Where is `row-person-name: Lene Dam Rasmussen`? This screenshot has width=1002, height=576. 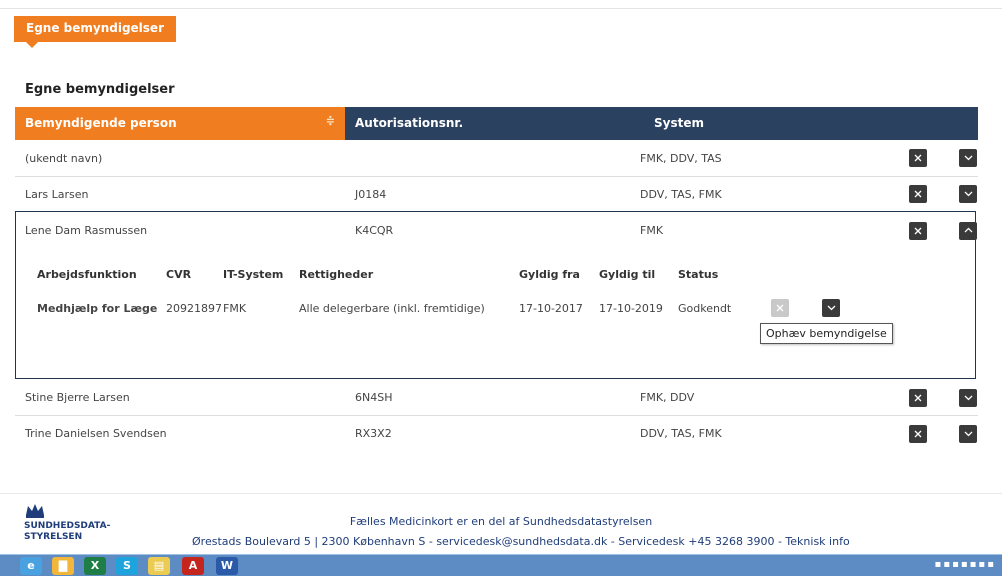 row-person-name: Lene Dam Rasmussen is located at coordinates (86, 230).